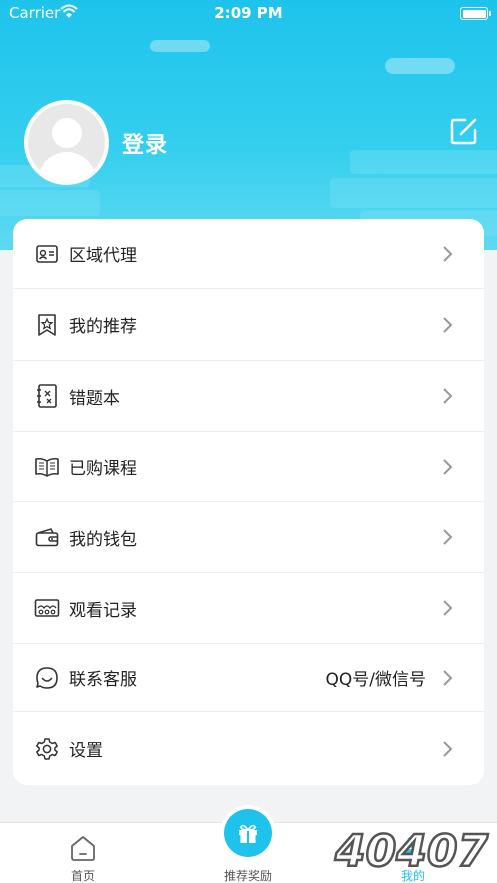 The height and width of the screenshot is (883, 497). What do you see at coordinates (103, 256) in the screenshot?
I see `menu-item-label: 区域代理` at bounding box center [103, 256].